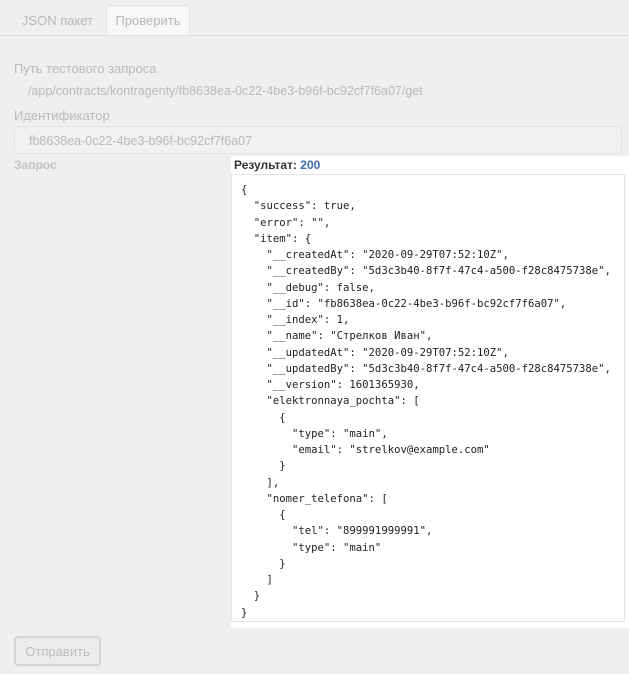 The image size is (629, 674). What do you see at coordinates (85, 68) in the screenshot?
I see `path-label: Путь тестового запроса` at bounding box center [85, 68].